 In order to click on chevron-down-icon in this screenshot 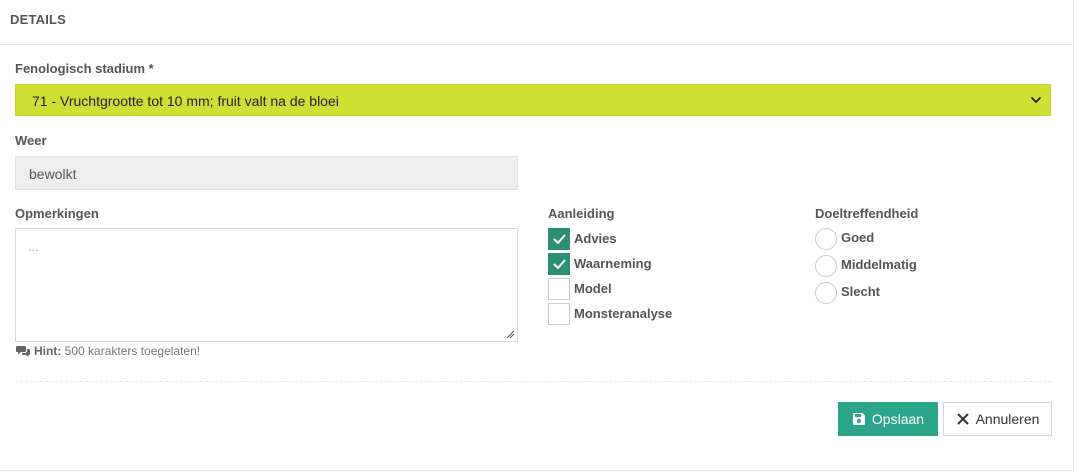, I will do `click(1036, 100)`.